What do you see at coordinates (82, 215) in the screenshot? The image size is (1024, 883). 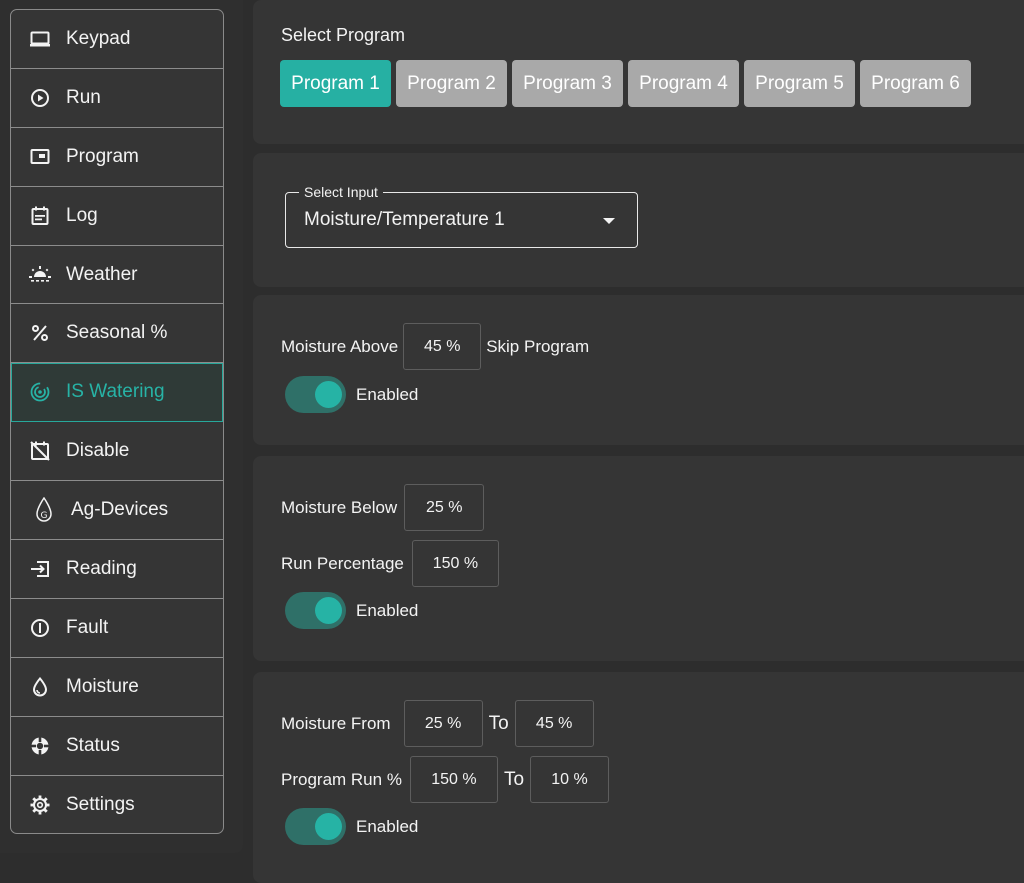 I see `sidebar-item-label: Log` at bounding box center [82, 215].